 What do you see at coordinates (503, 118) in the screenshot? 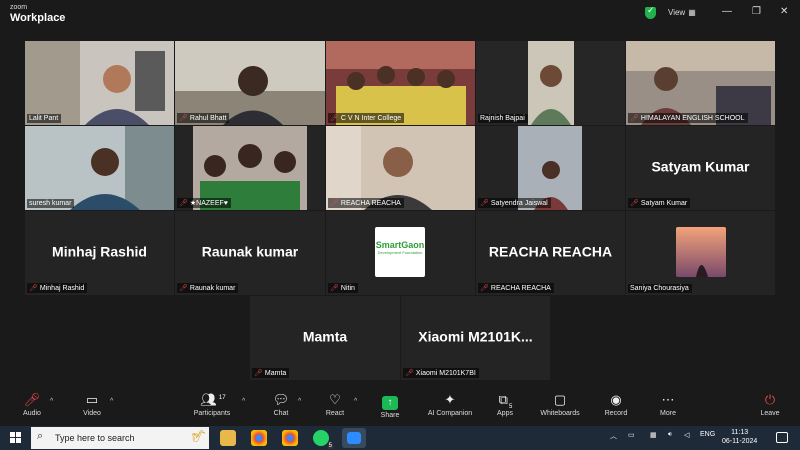
I see `participant-label: Rajnish Bajpai` at bounding box center [503, 118].